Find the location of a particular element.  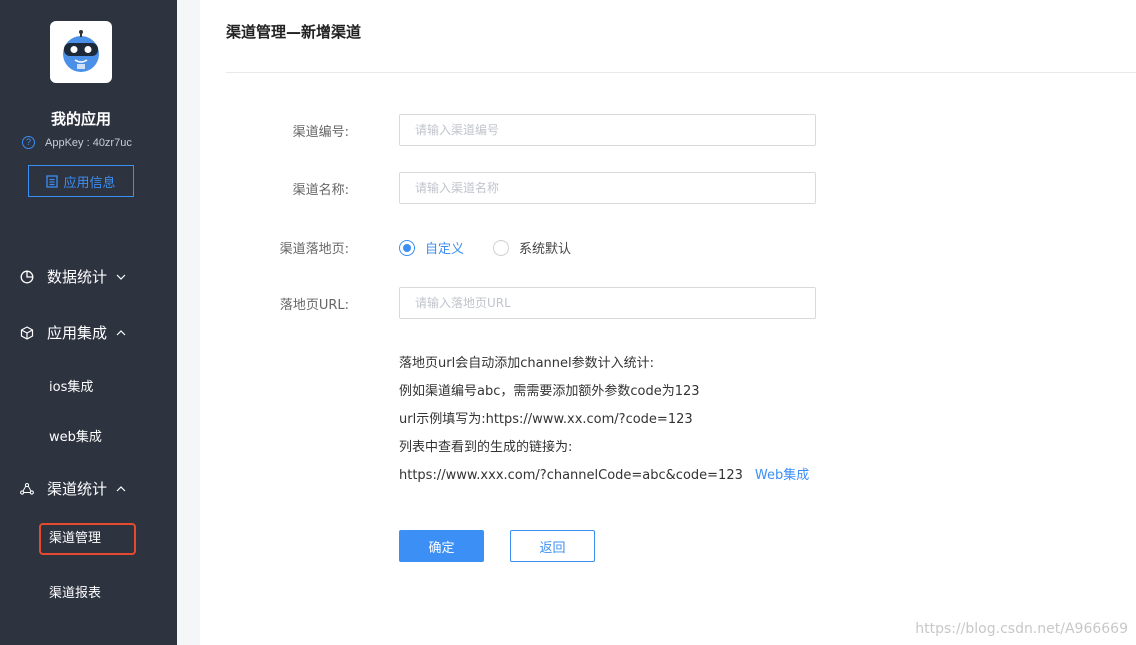

radio-system-default: 系统默认 is located at coordinates (532, 247).